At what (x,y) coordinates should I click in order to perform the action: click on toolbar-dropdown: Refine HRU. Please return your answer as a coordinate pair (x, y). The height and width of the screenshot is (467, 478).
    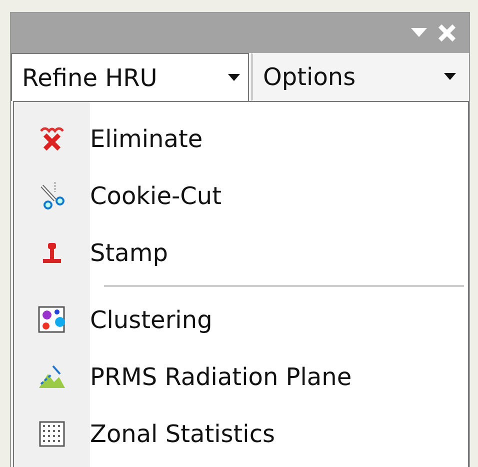
    Looking at the image, I should click on (130, 77).